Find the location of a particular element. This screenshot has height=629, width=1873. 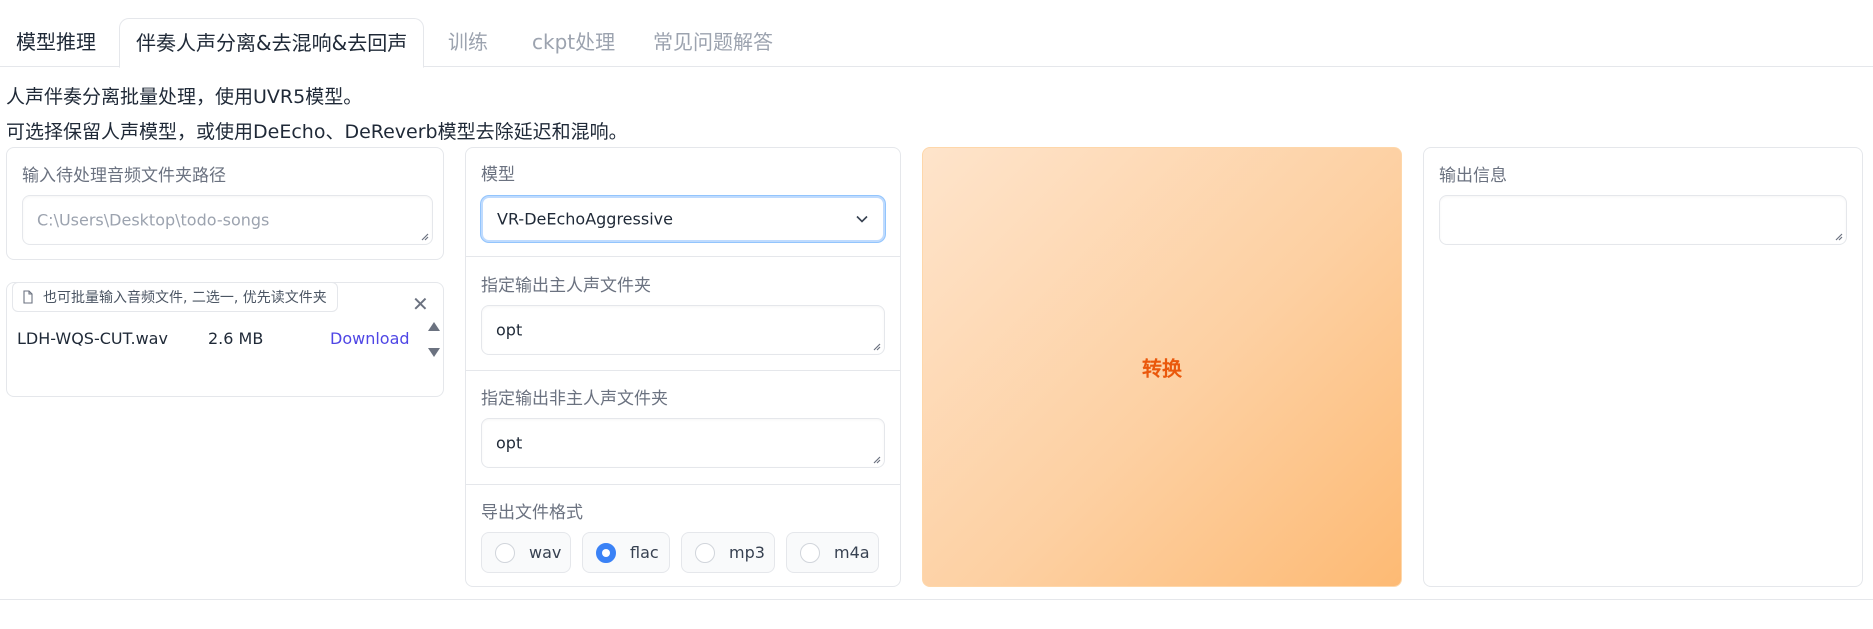

tab-training: 训练 is located at coordinates (468, 42).